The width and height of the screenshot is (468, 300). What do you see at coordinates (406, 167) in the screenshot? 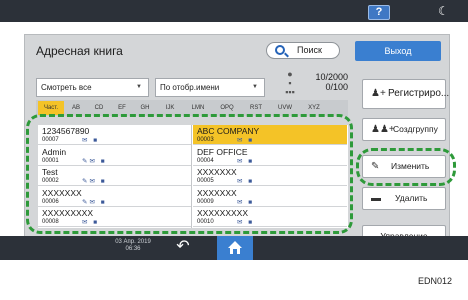
I see `highlight-edit-annotation` at bounding box center [406, 167].